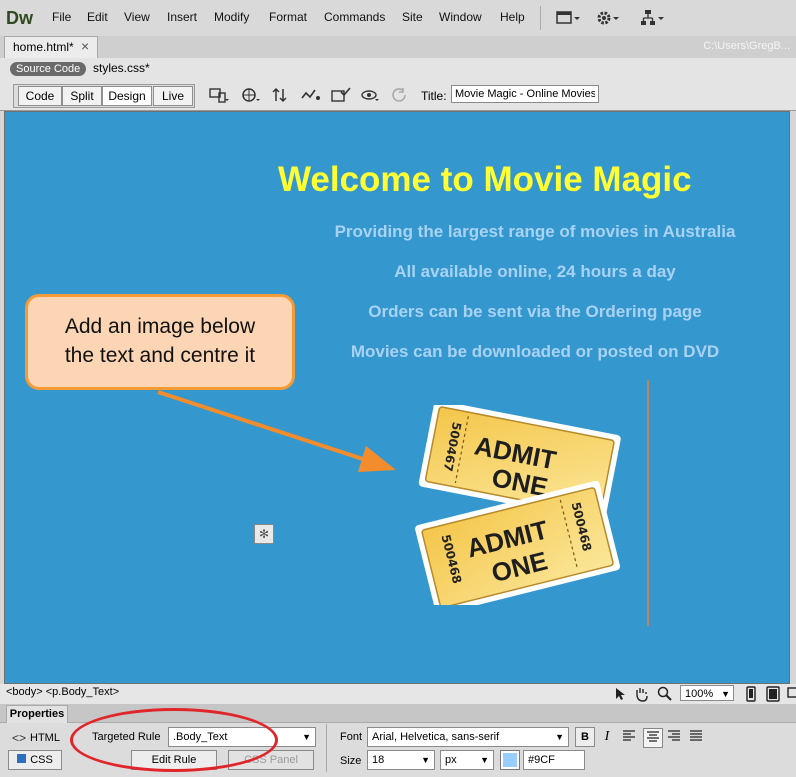 This screenshot has width=796, height=777. Describe the element at coordinates (535, 271) in the screenshot. I see `body-text-line: All available online, 24 hours a day` at that location.